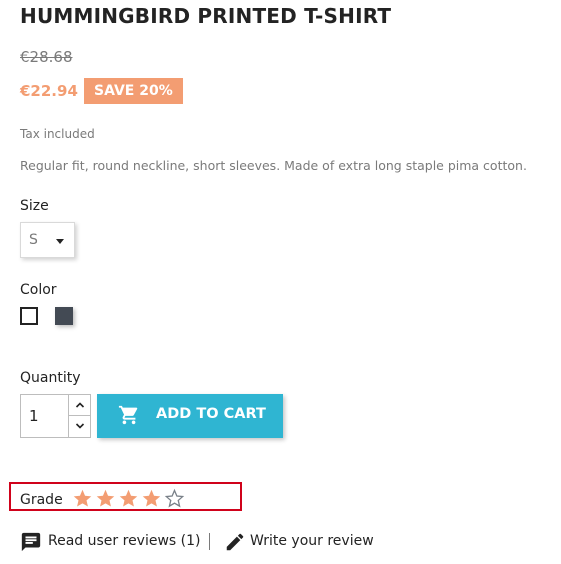 This screenshot has width=561, height=564. What do you see at coordinates (41, 500) in the screenshot?
I see `grade-label: Grade` at bounding box center [41, 500].